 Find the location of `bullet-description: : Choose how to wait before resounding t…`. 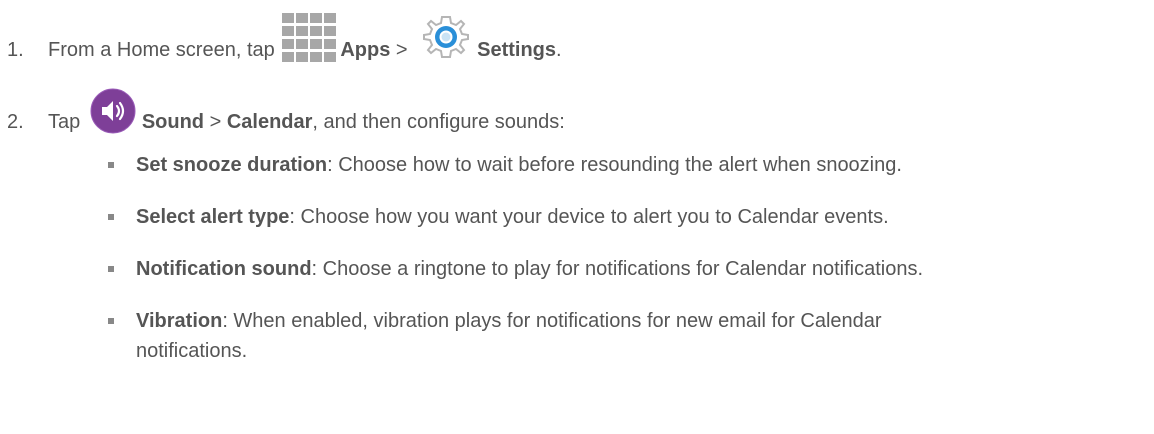

bullet-description: : Choose how to wait before resounding t… is located at coordinates (614, 165).